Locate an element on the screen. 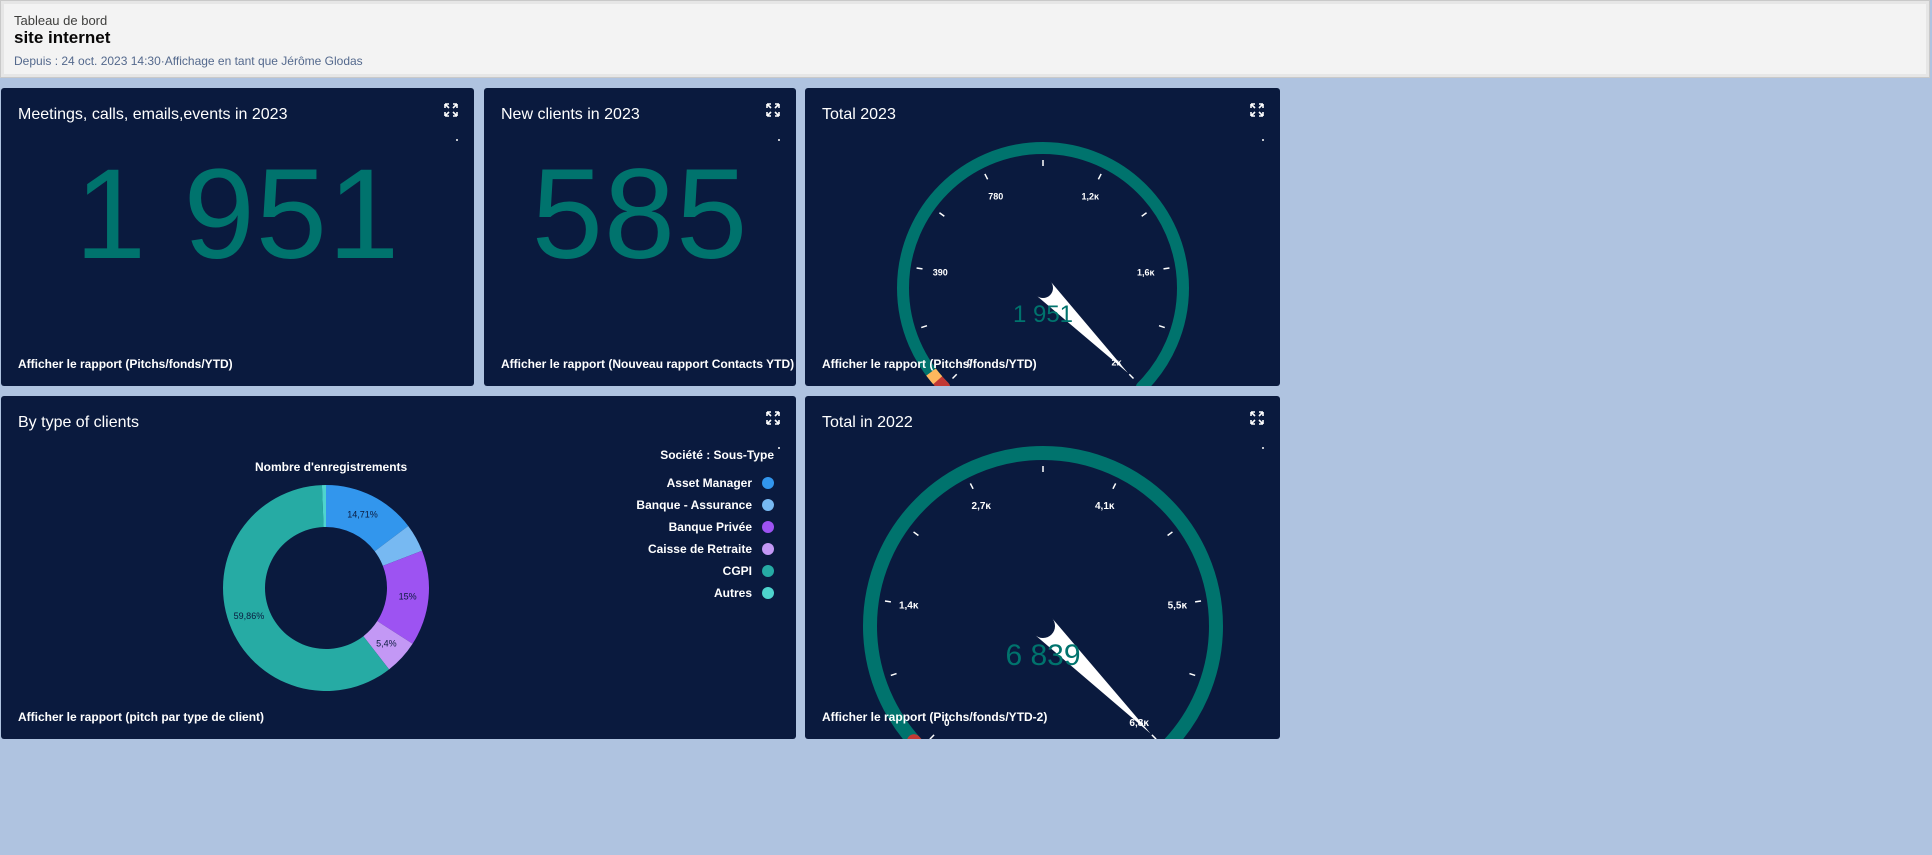 This screenshot has width=1932, height=855. legend-title: Société : Sous-Type is located at coordinates (717, 455).